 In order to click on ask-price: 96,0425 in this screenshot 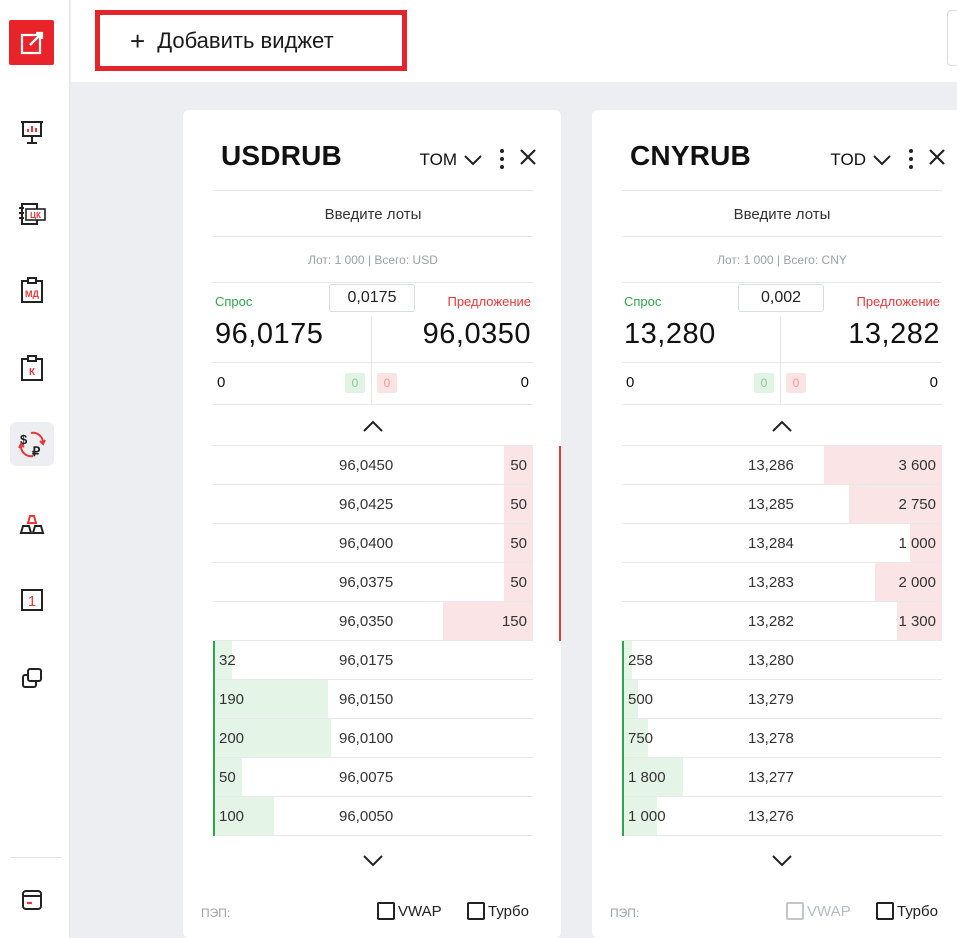, I will do `click(366, 504)`.